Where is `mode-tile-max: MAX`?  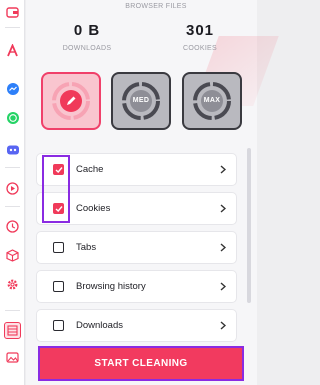
mode-tile-max: MAX is located at coordinates (212, 101).